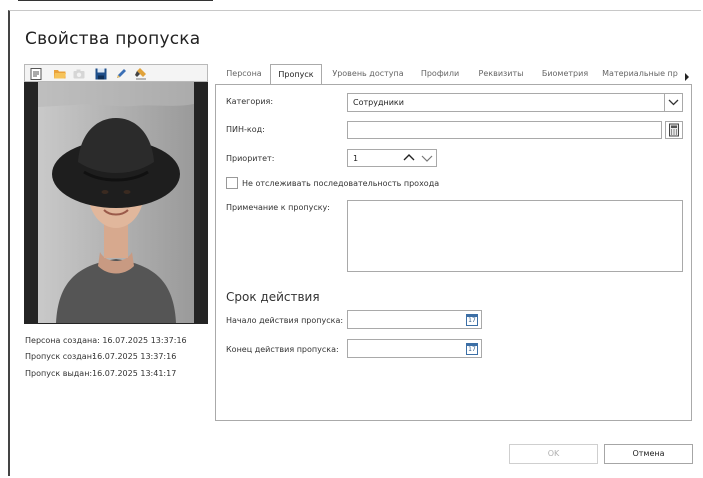 The height and width of the screenshot is (478, 703). Describe the element at coordinates (79, 73) in the screenshot. I see `camera-icon` at that location.